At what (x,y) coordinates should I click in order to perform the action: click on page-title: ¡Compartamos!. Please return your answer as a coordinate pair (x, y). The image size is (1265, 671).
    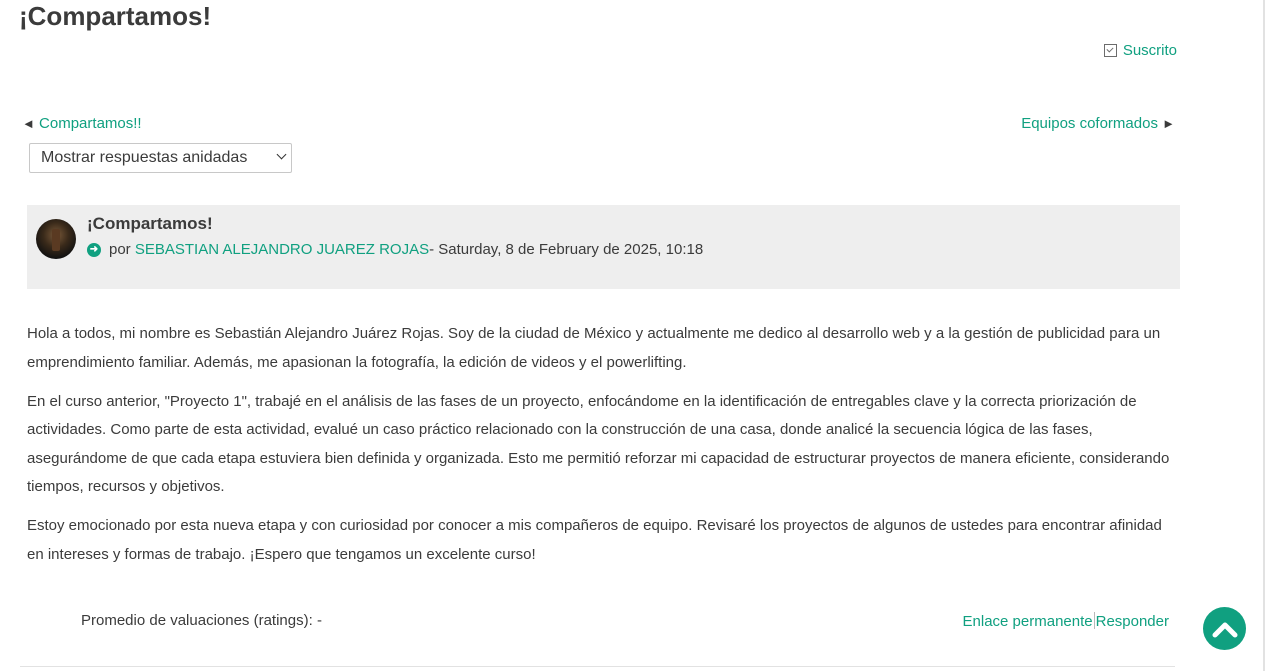
    Looking at the image, I should click on (115, 16).